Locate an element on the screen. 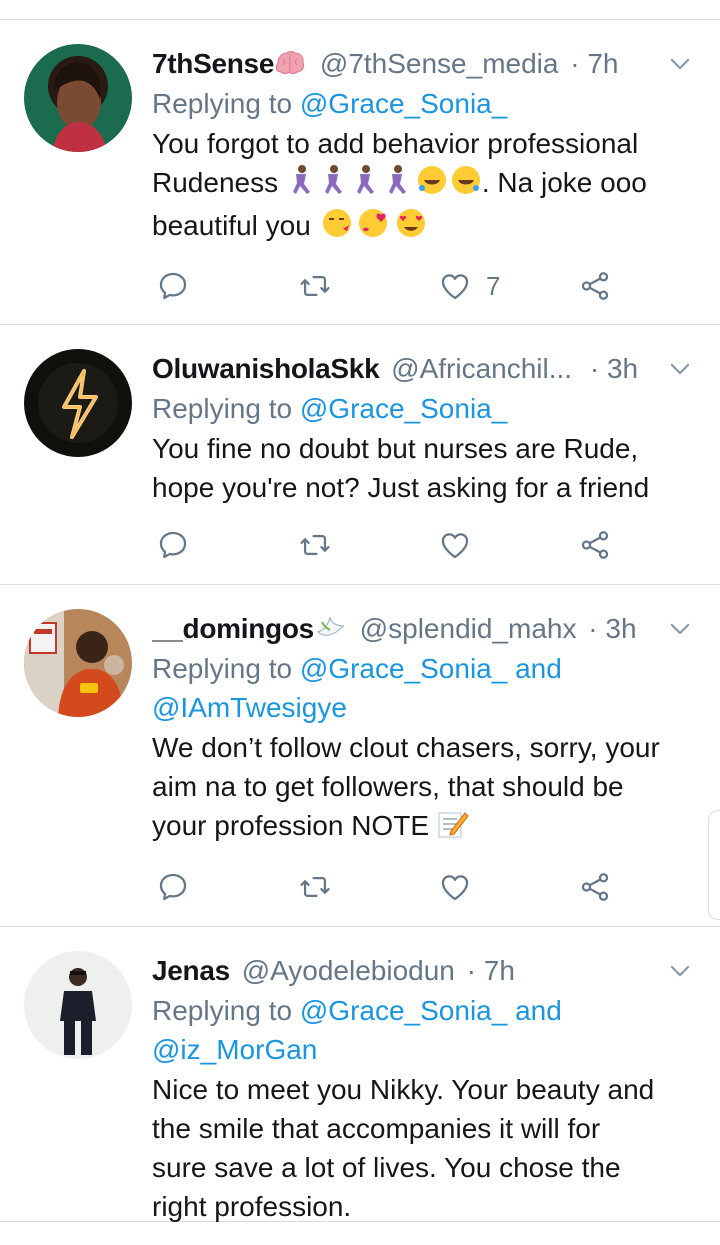 Image resolution: width=720 pixels, height=1245 pixels. tweet-header: __domingos @splendid_mahx · 3h is located at coordinates (421, 629).